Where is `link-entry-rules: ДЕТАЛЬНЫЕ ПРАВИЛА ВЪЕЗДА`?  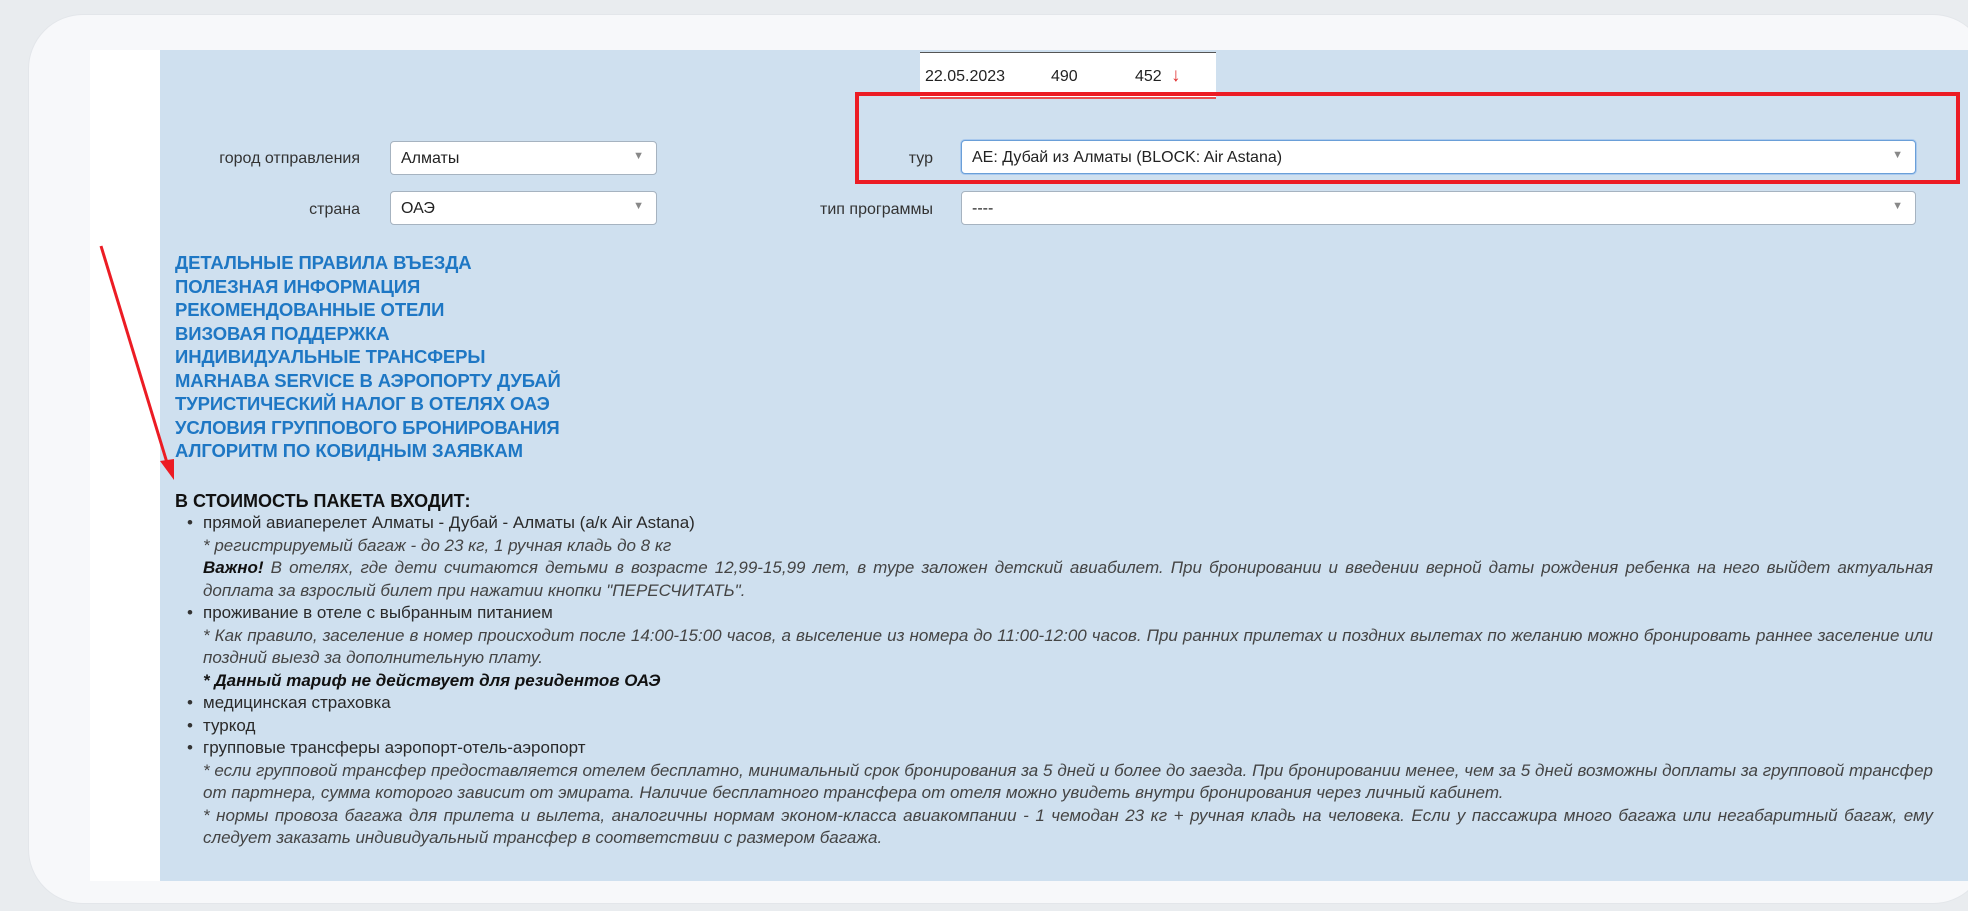
link-entry-rules: ДЕТАЛЬНЫЕ ПРАВИЛА ВЪЕЗДА is located at coordinates (368, 263).